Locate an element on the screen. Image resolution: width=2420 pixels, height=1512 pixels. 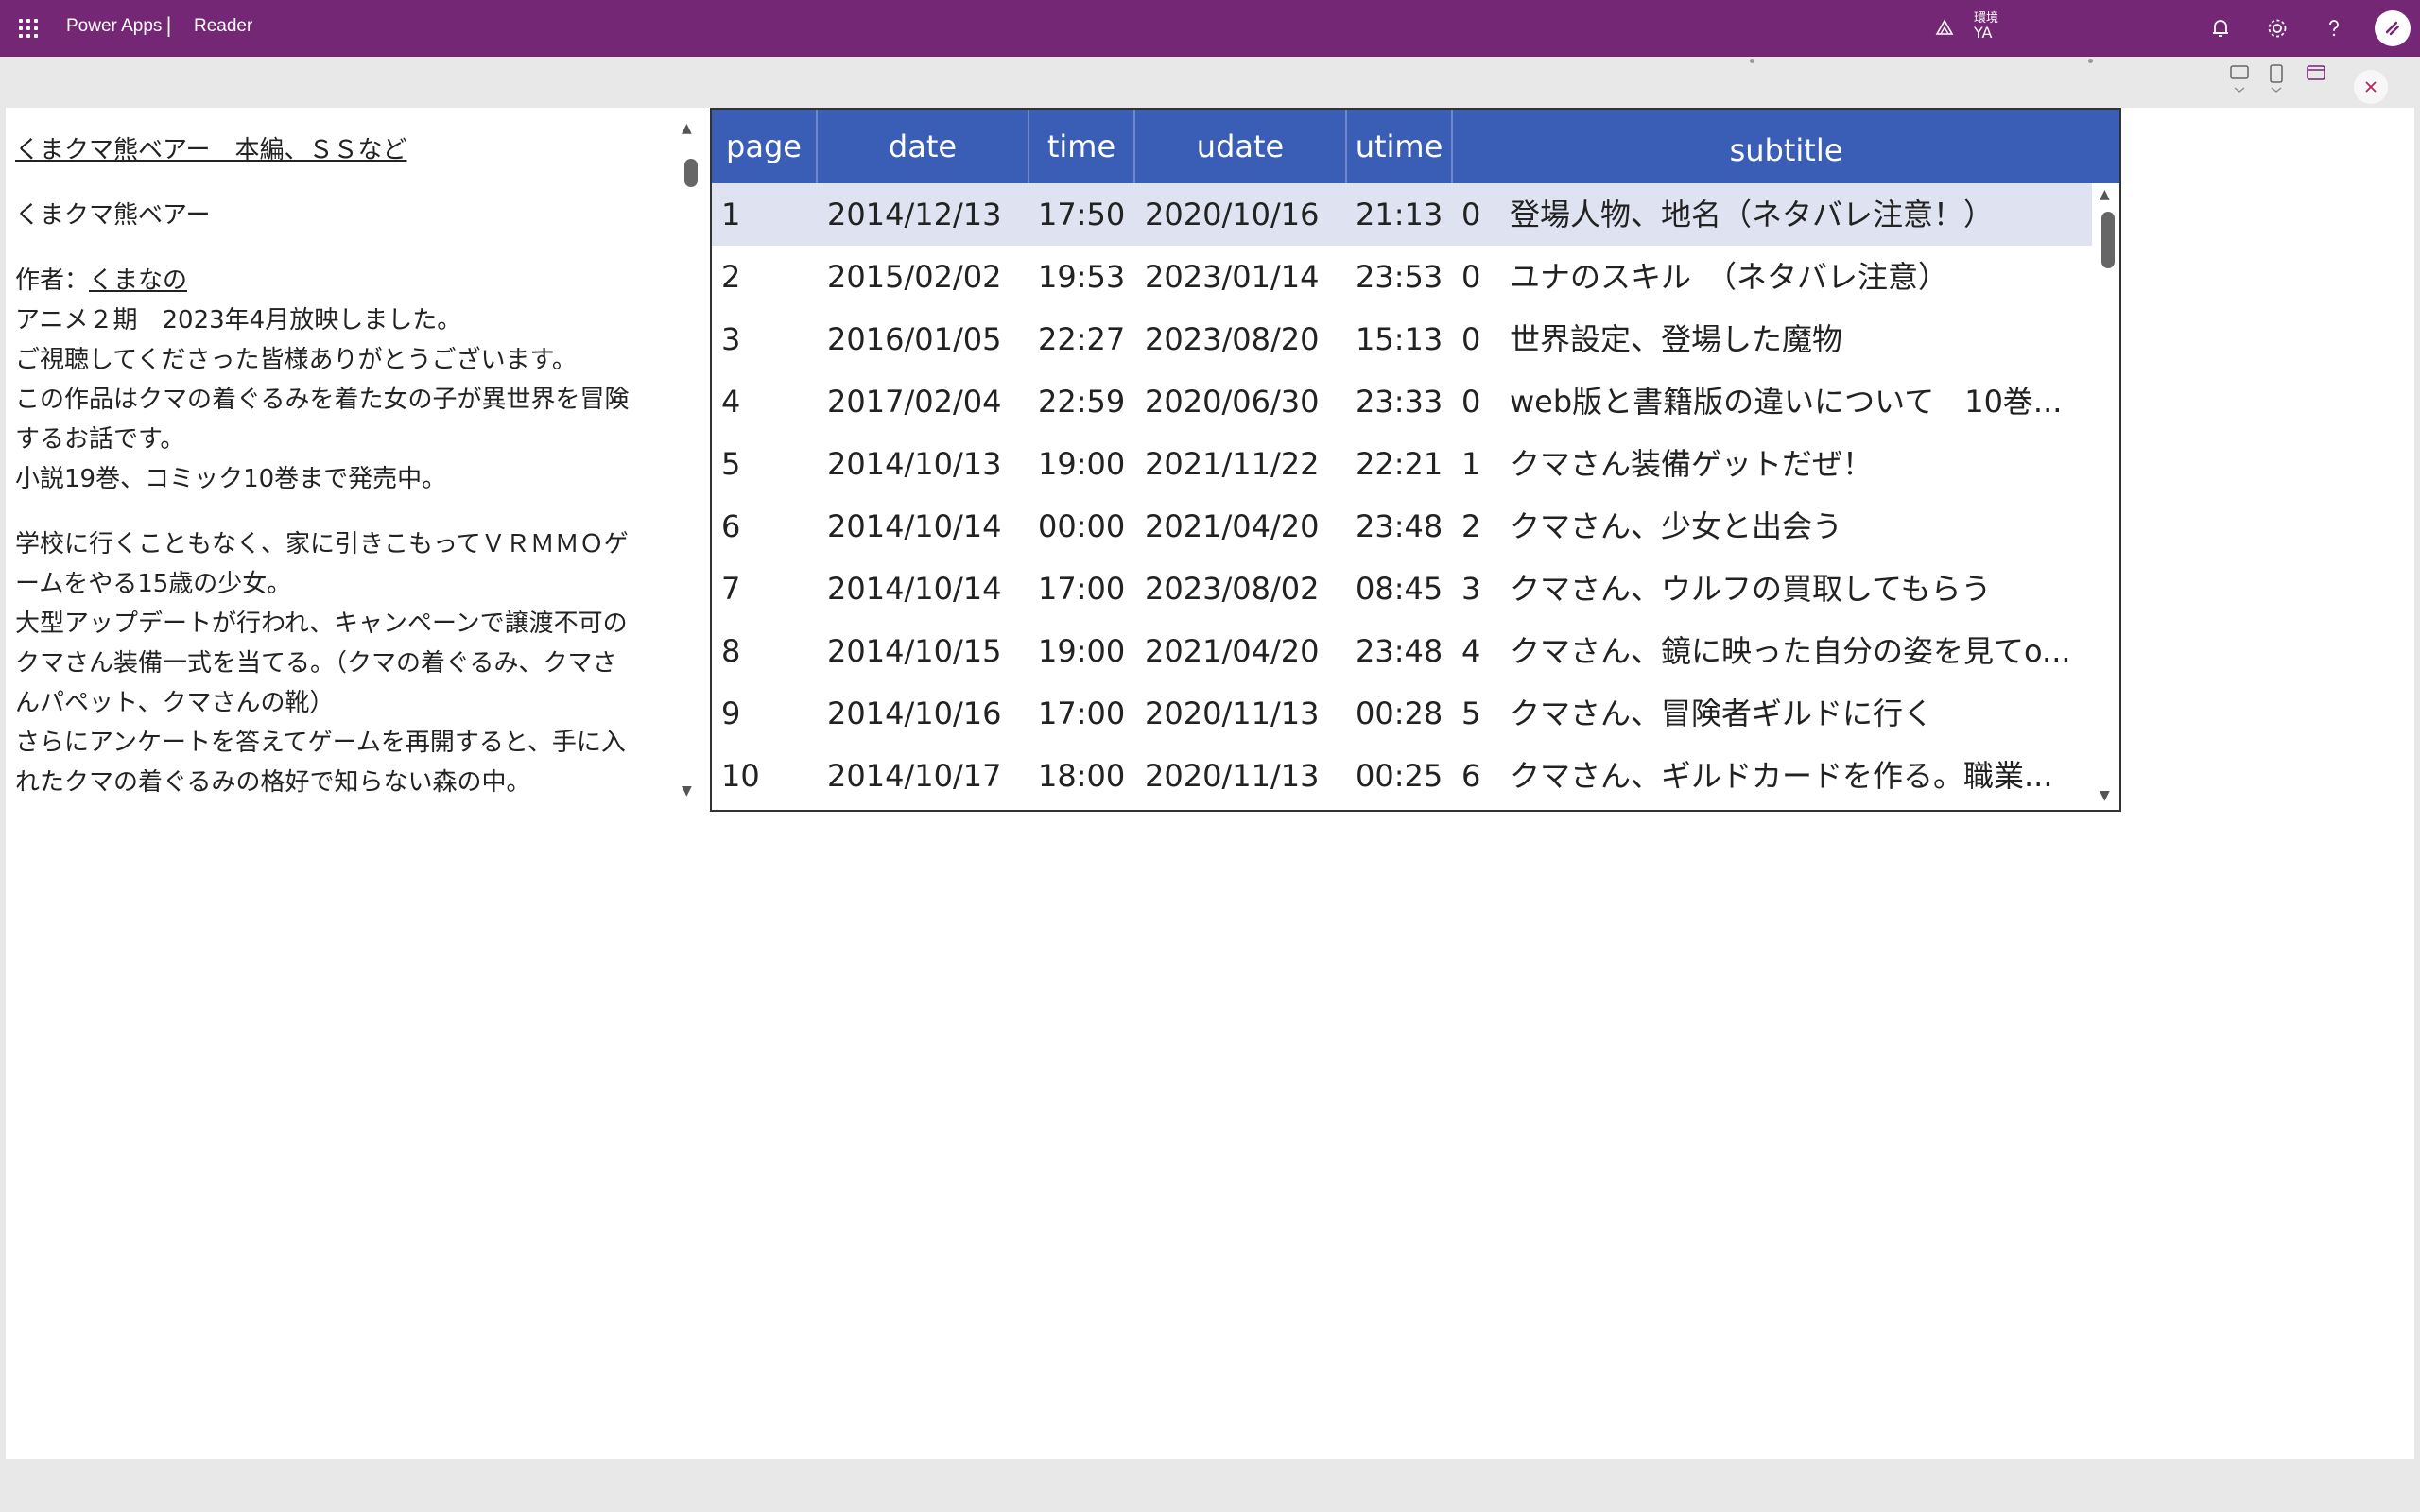
cell-subtitle: 登場人物、地名（ネタバレ注意！） is located at coordinates (1752, 214).